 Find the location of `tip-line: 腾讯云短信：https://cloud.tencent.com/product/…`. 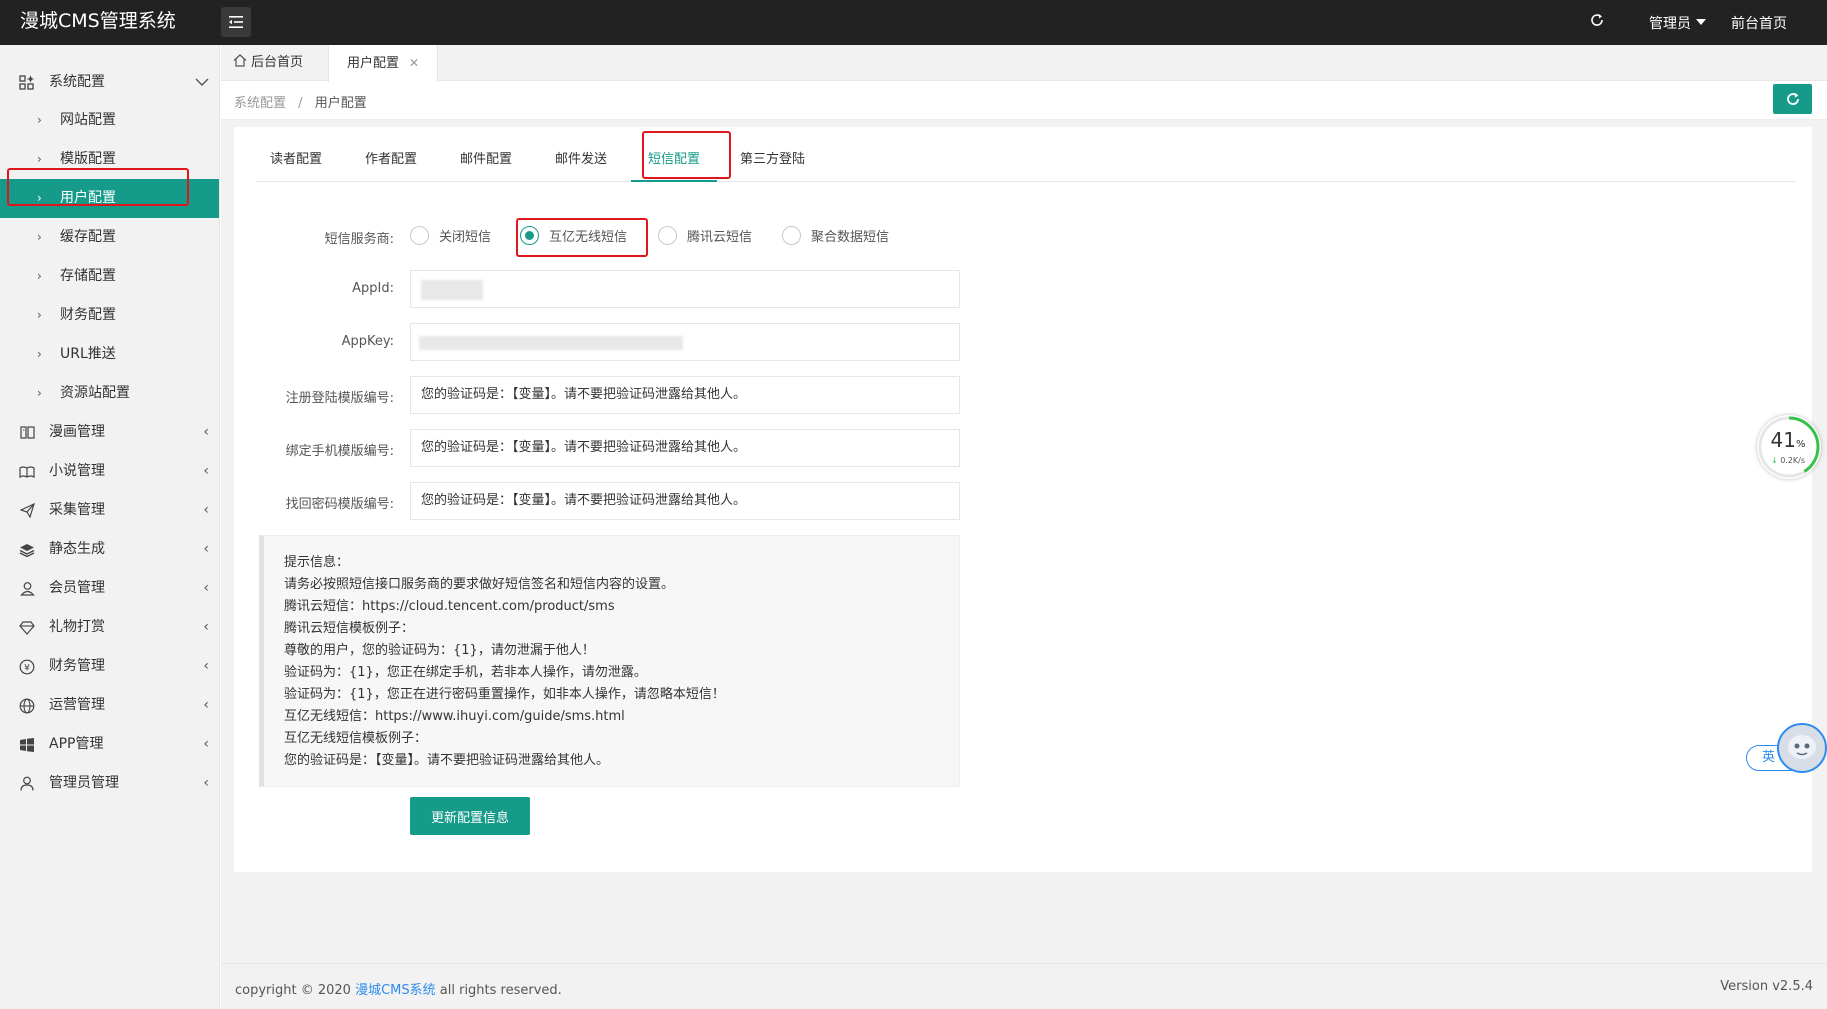

tip-line: 腾讯云短信：https://cloud.tencent.com/product/… is located at coordinates (449, 606).